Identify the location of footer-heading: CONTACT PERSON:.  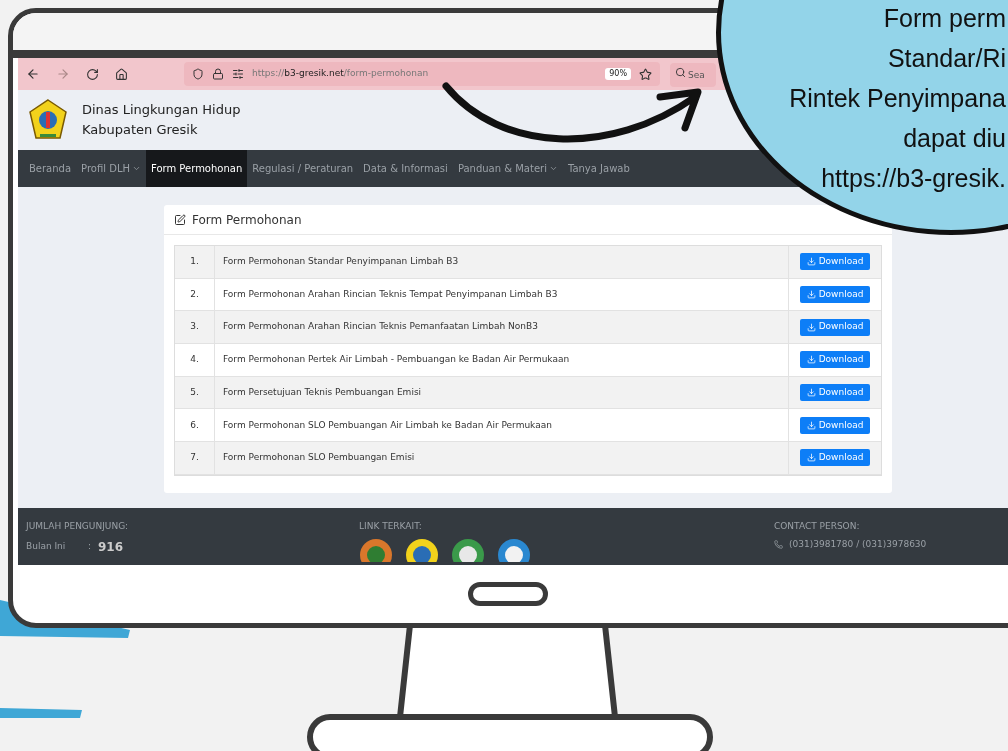
(817, 526).